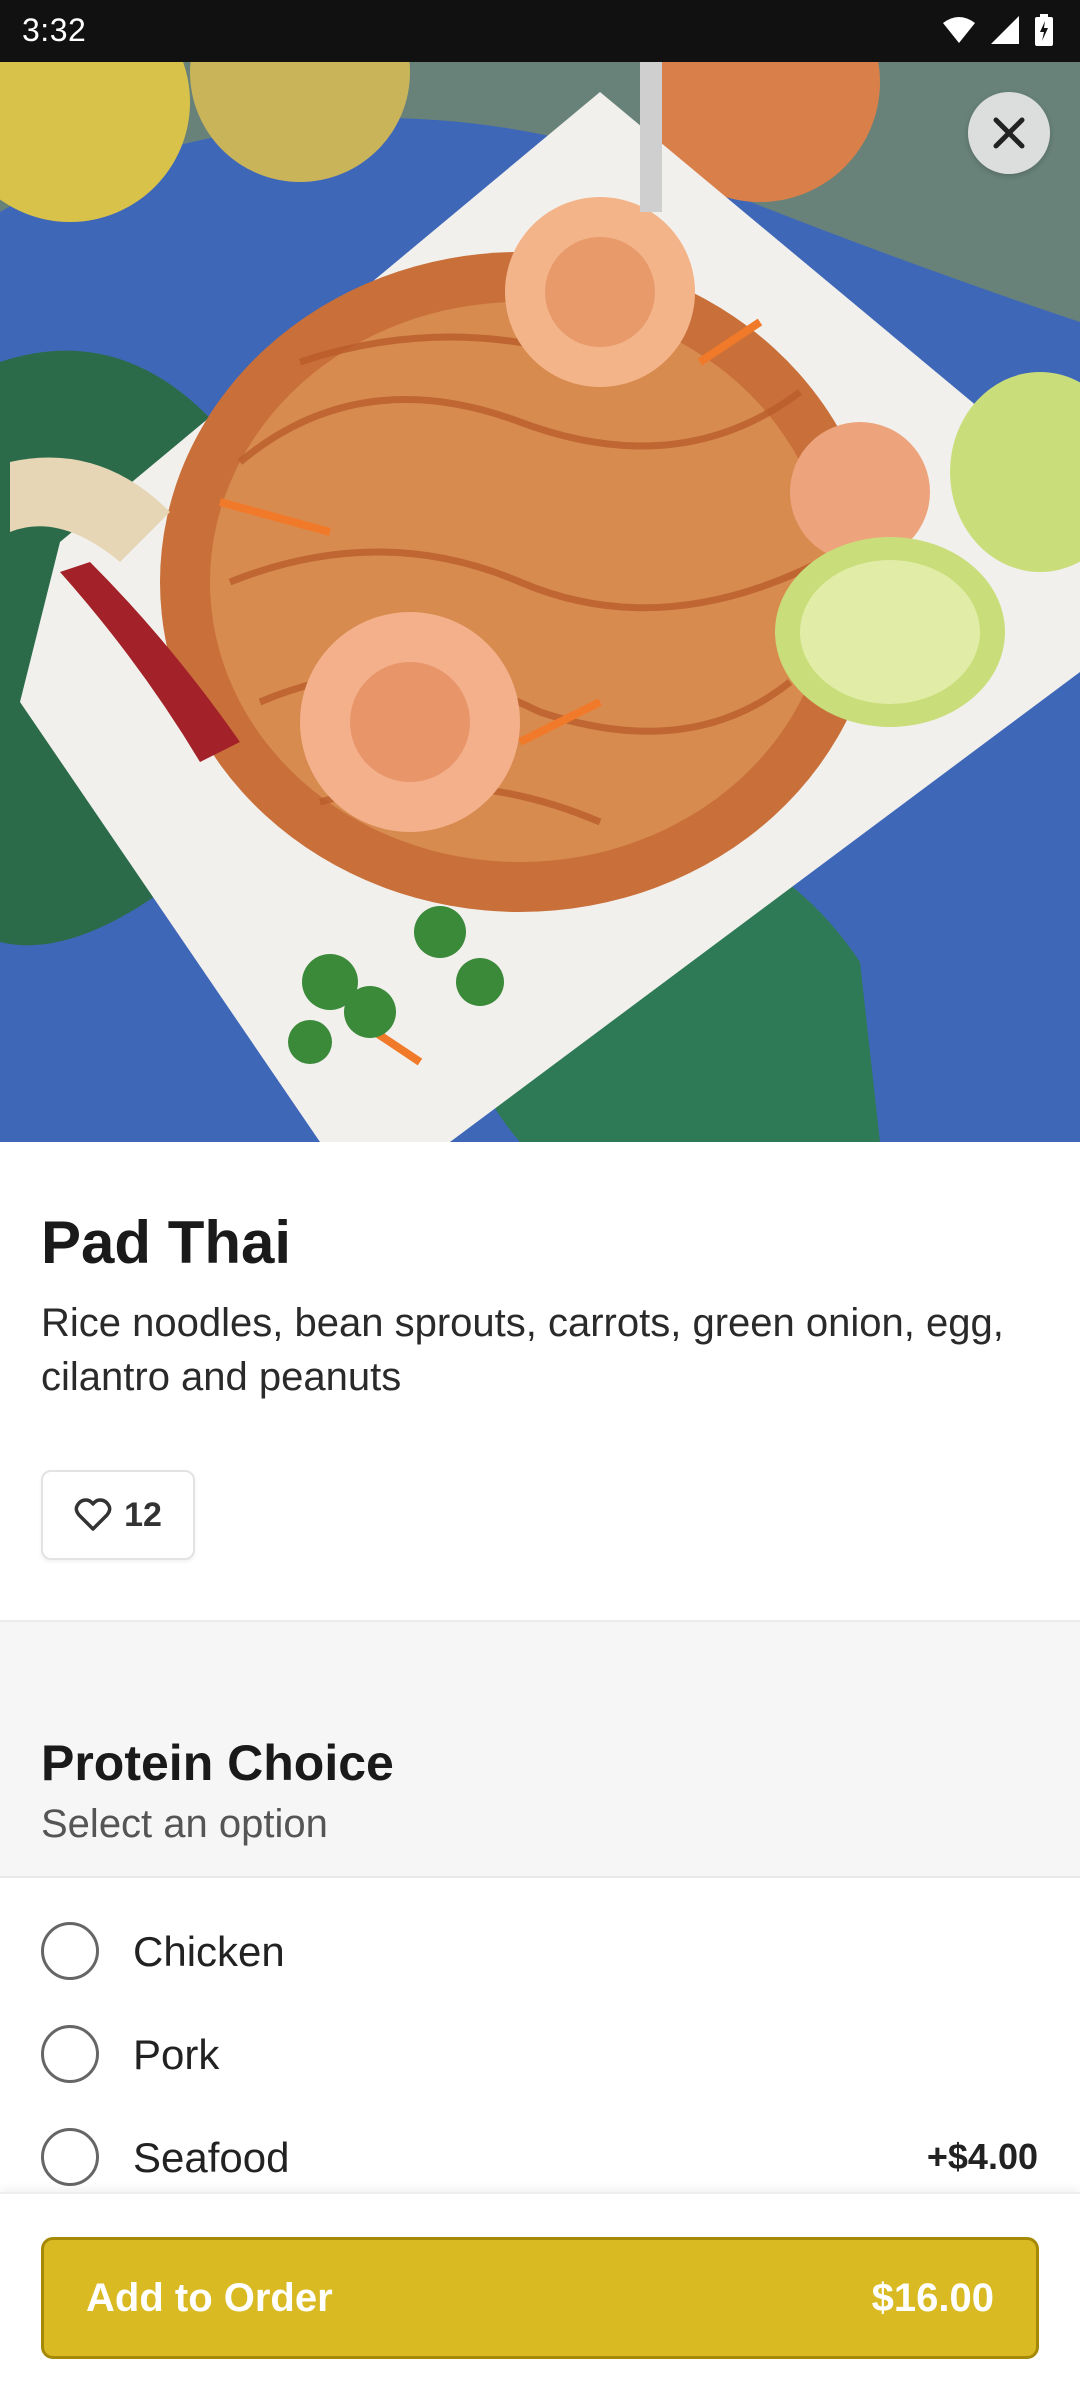  What do you see at coordinates (982, 2156) in the screenshot?
I see `option-price: +$4.00` at bounding box center [982, 2156].